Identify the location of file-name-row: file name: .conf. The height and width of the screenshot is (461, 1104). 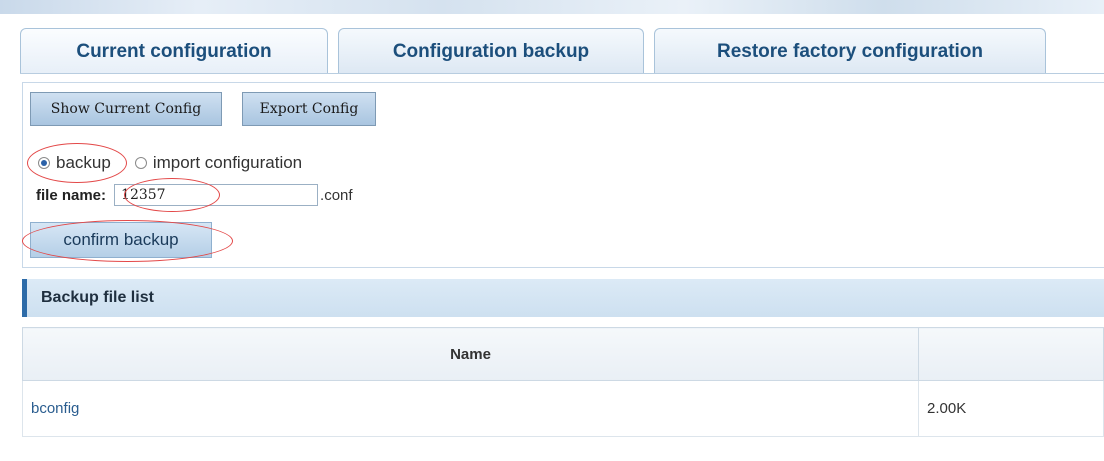
(194, 195).